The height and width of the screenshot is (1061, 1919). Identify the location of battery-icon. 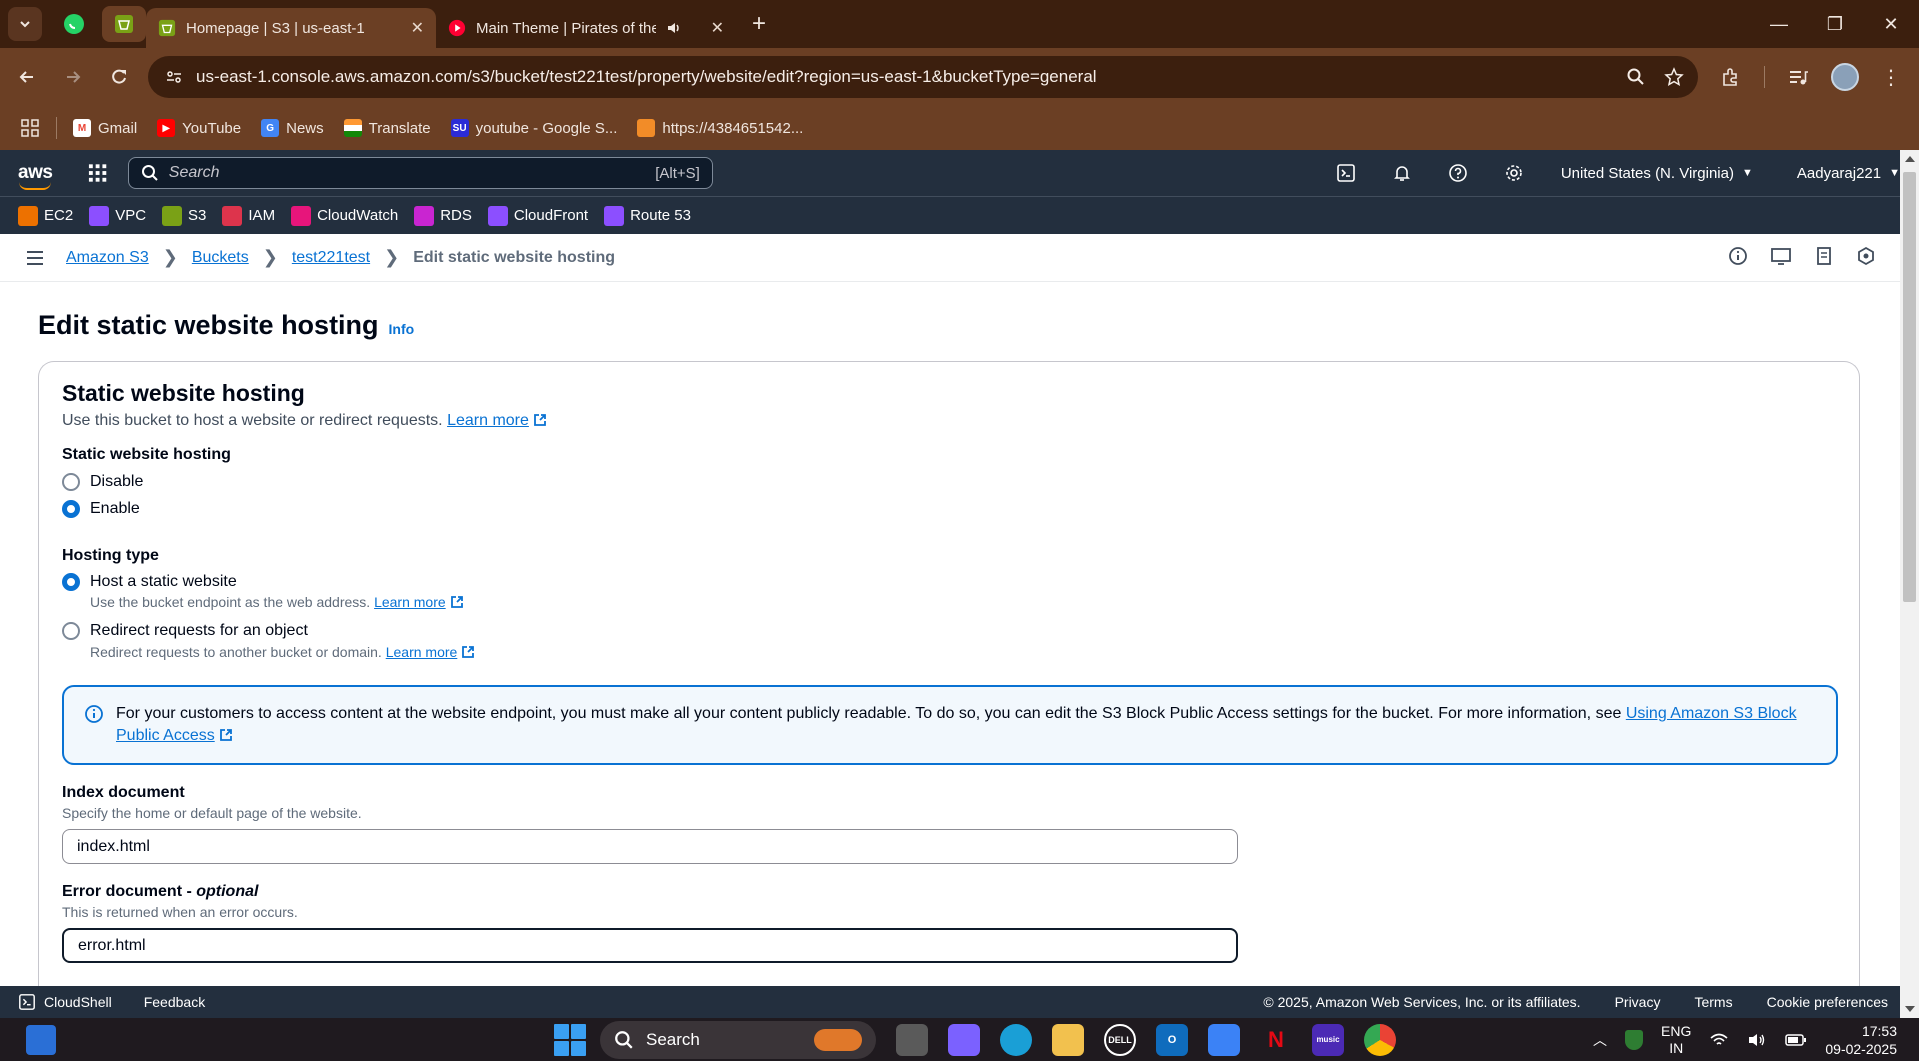
(1796, 1040).